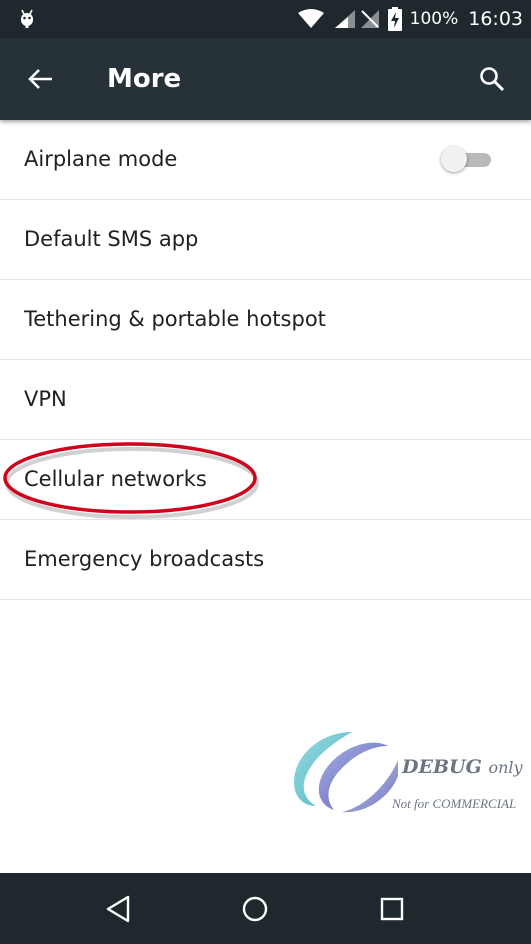  Describe the element at coordinates (310, 18) in the screenshot. I see `wifi-icon` at that location.